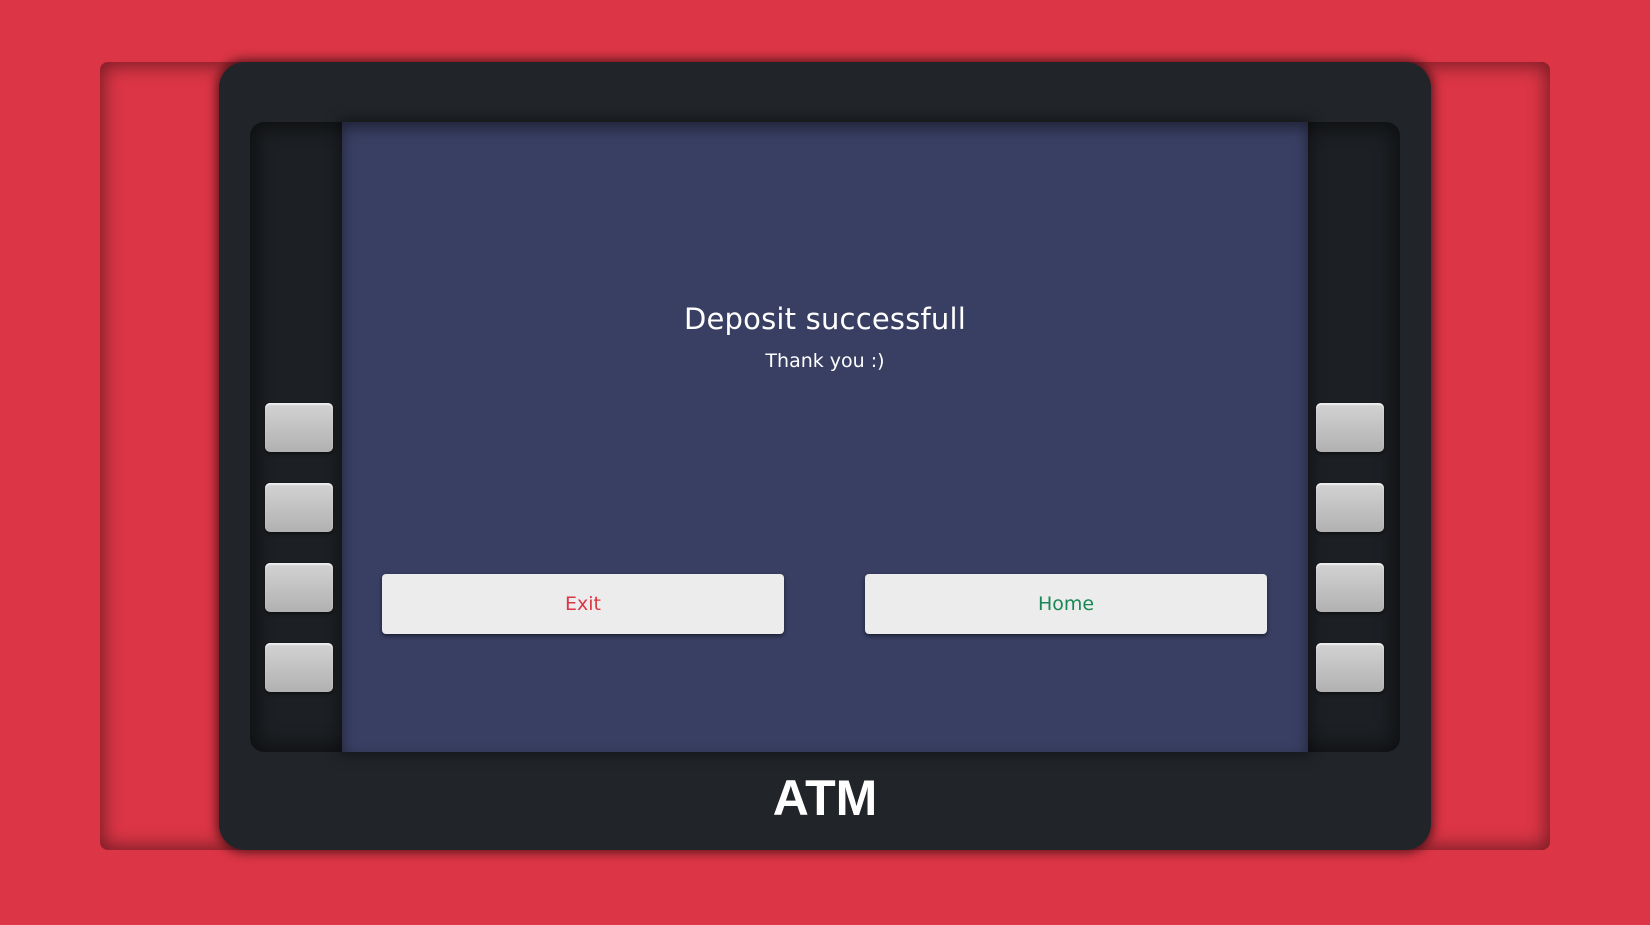  What do you see at coordinates (825, 798) in the screenshot?
I see `atm-logo-text: ATM` at bounding box center [825, 798].